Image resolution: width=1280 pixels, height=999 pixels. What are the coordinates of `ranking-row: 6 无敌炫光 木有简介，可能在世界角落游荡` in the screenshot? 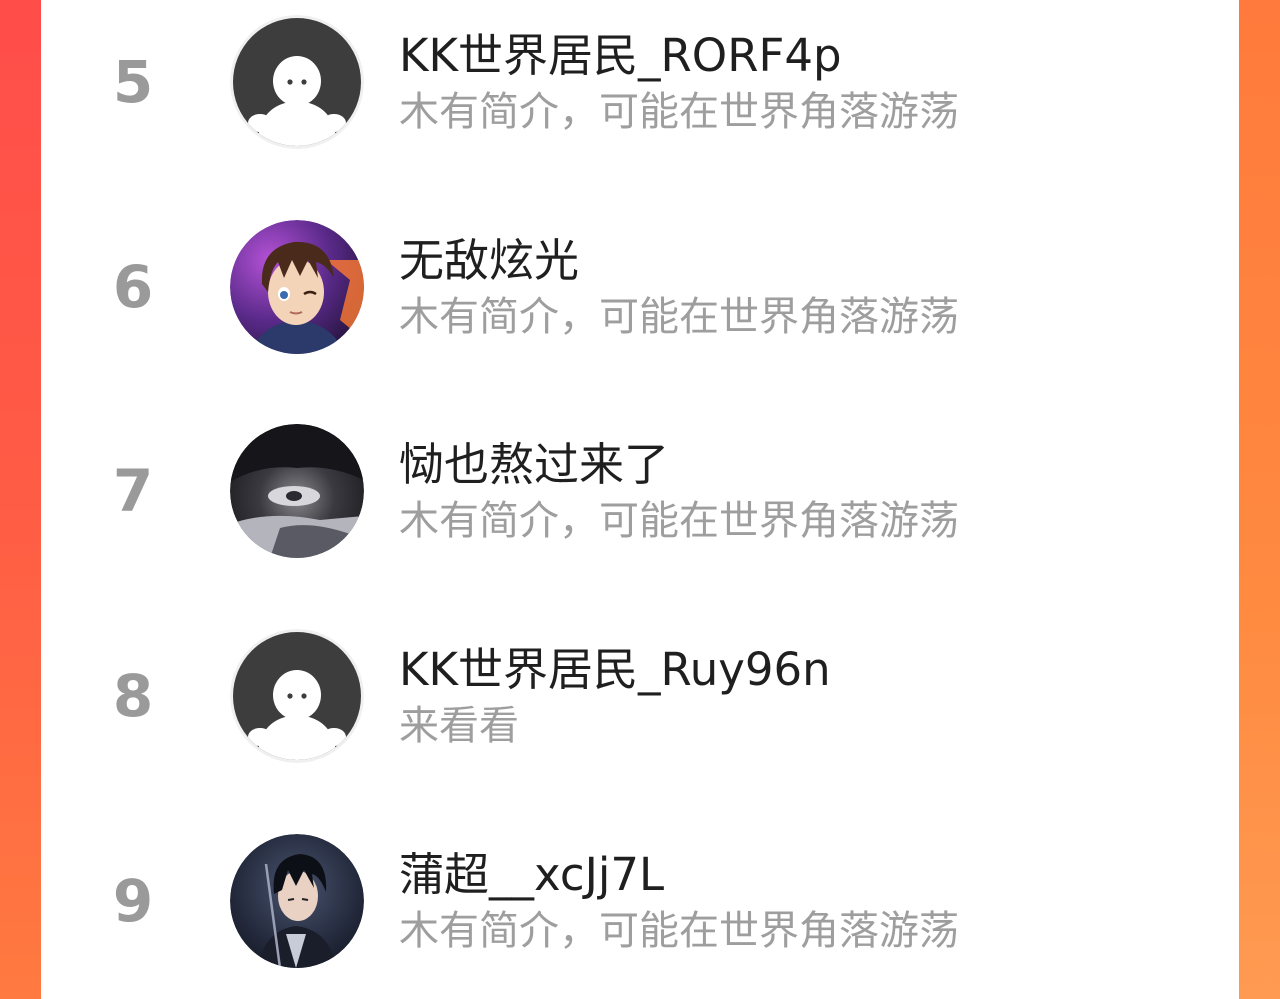 It's located at (640, 287).